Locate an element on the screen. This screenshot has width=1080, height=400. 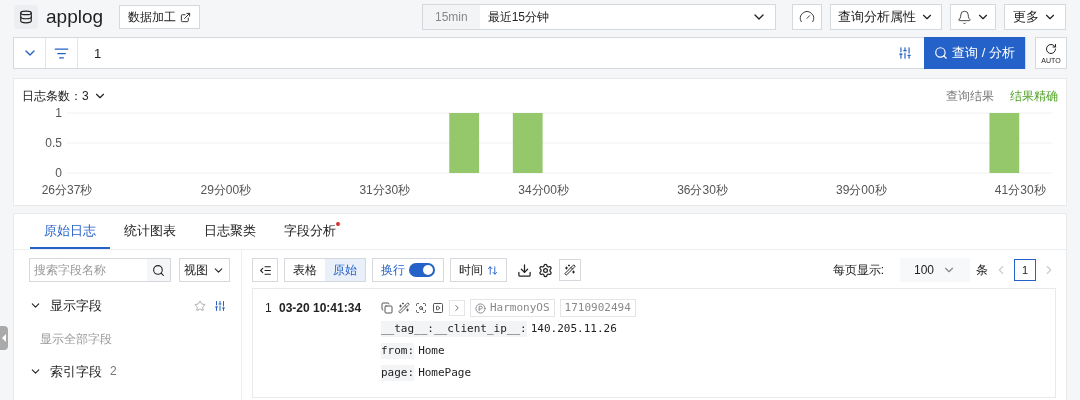
more-button: 更多 is located at coordinates (1035, 17).